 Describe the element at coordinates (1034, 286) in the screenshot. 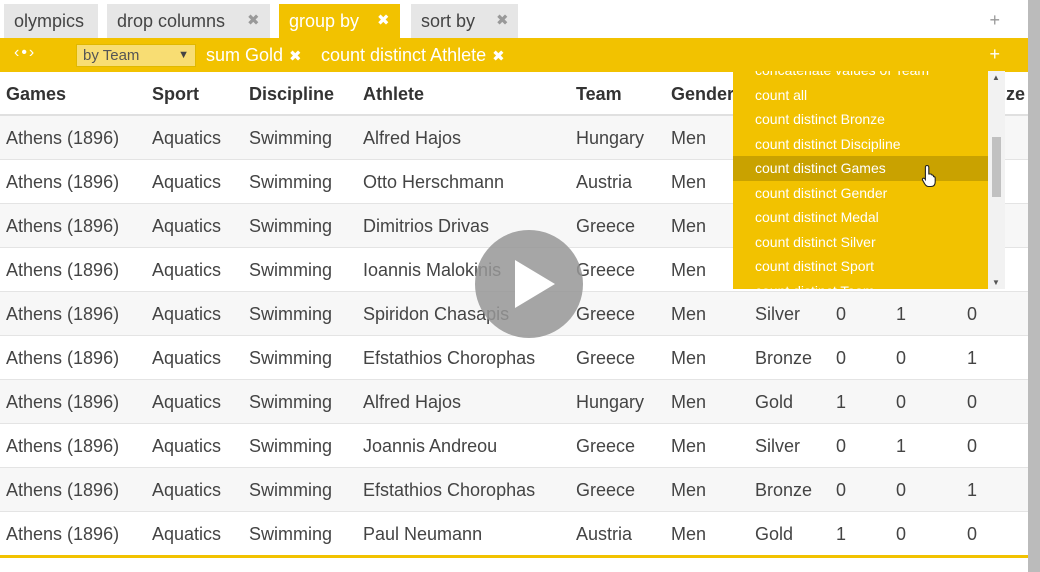

I see `page-scrollbar` at that location.